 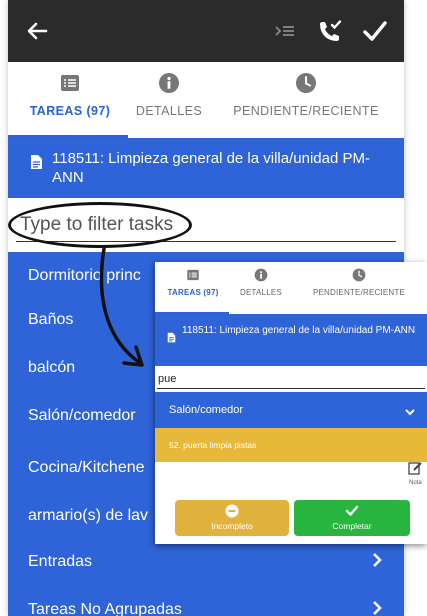 I want to click on note-label: Nota, so click(x=415, y=483).